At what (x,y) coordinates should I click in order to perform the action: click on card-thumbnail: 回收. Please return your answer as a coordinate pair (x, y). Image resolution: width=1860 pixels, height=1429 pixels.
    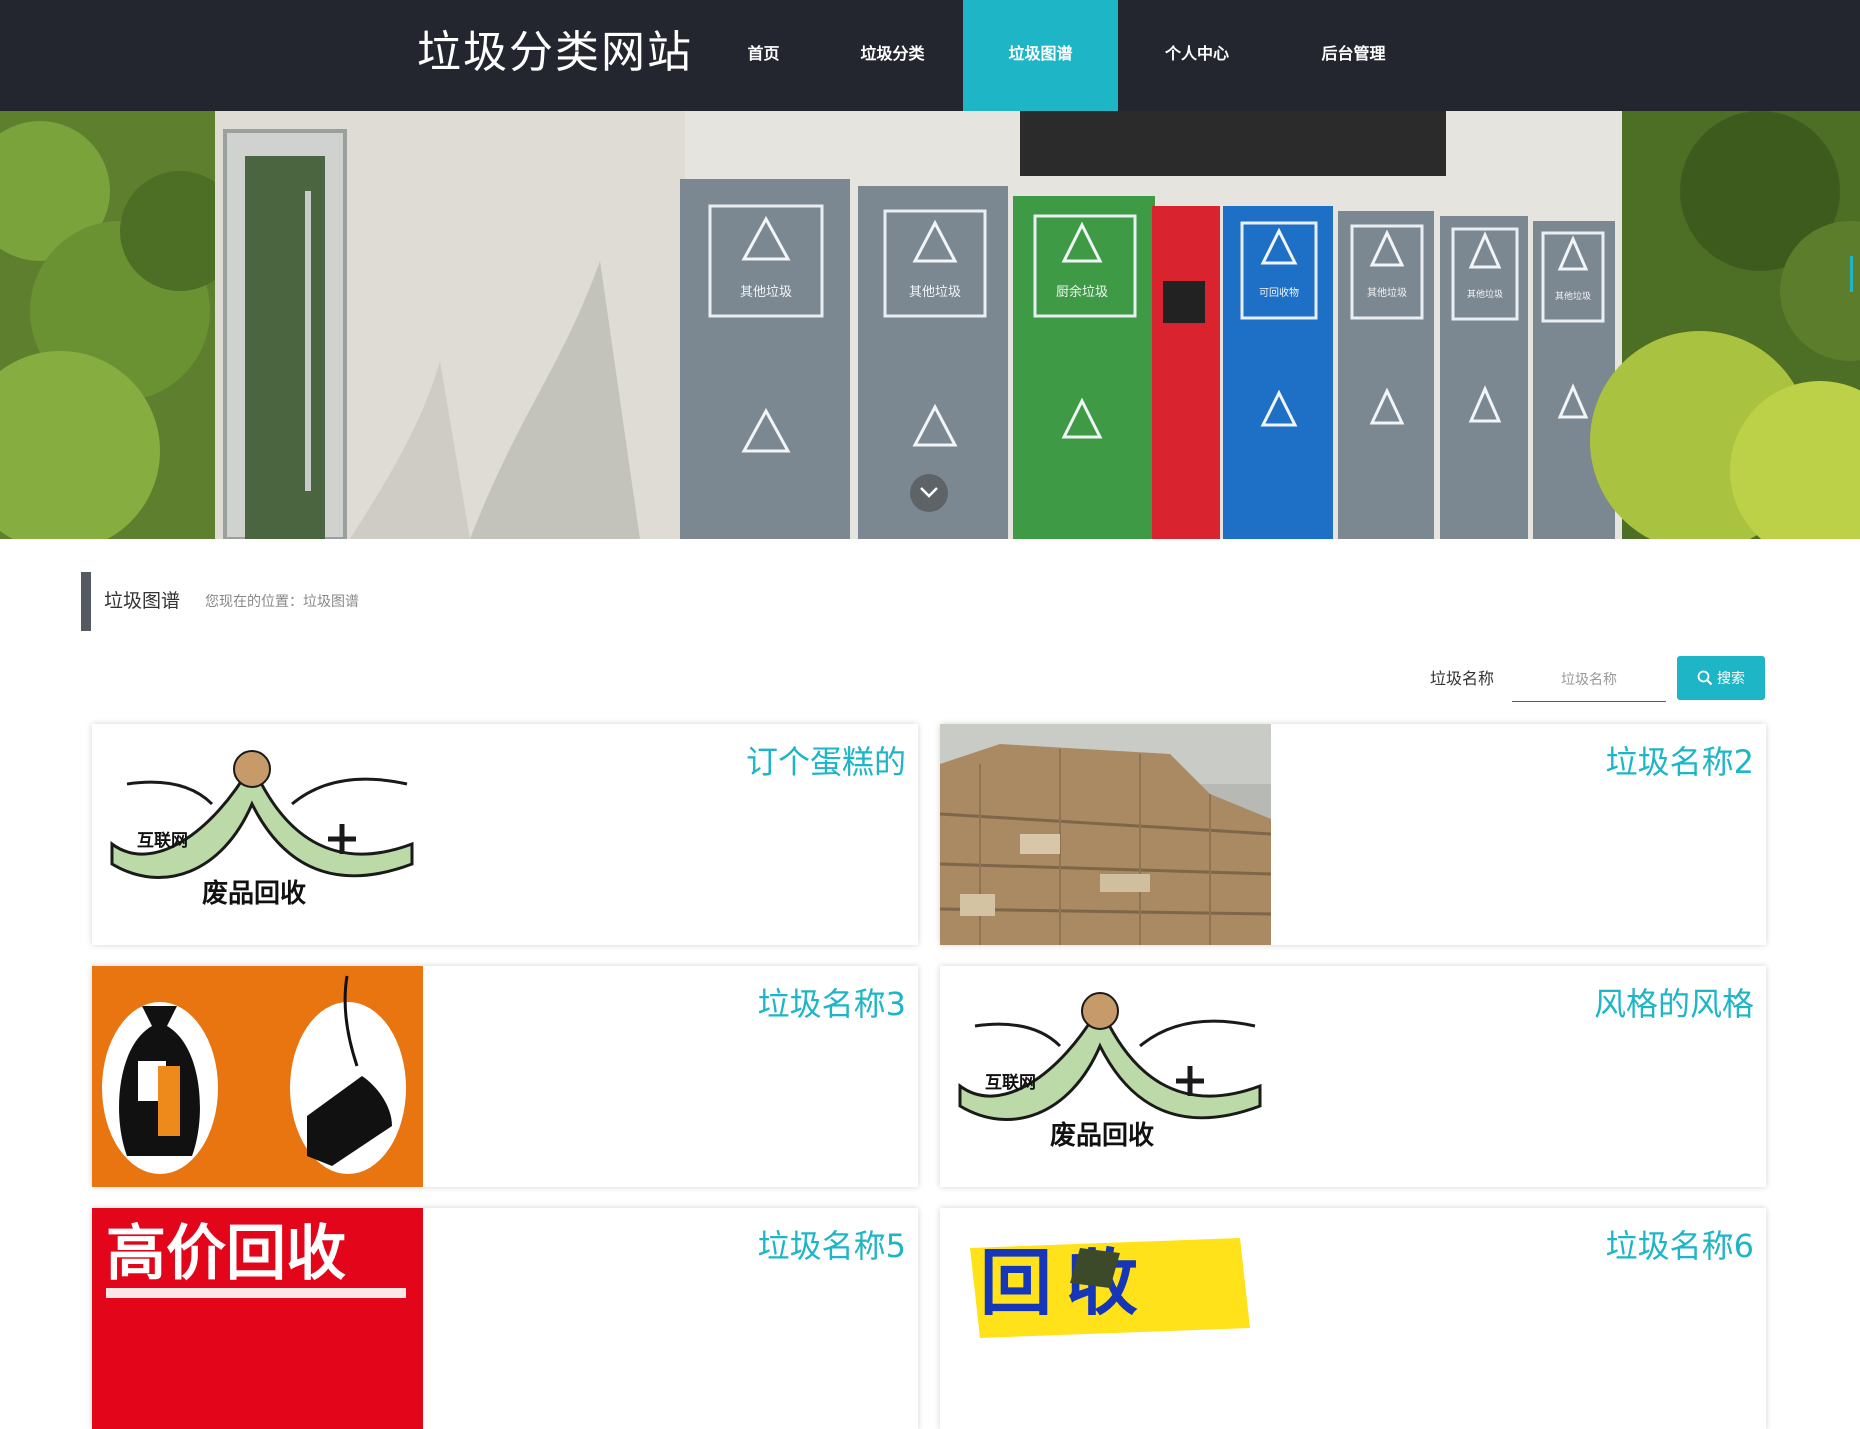
    Looking at the image, I should click on (1105, 1318).